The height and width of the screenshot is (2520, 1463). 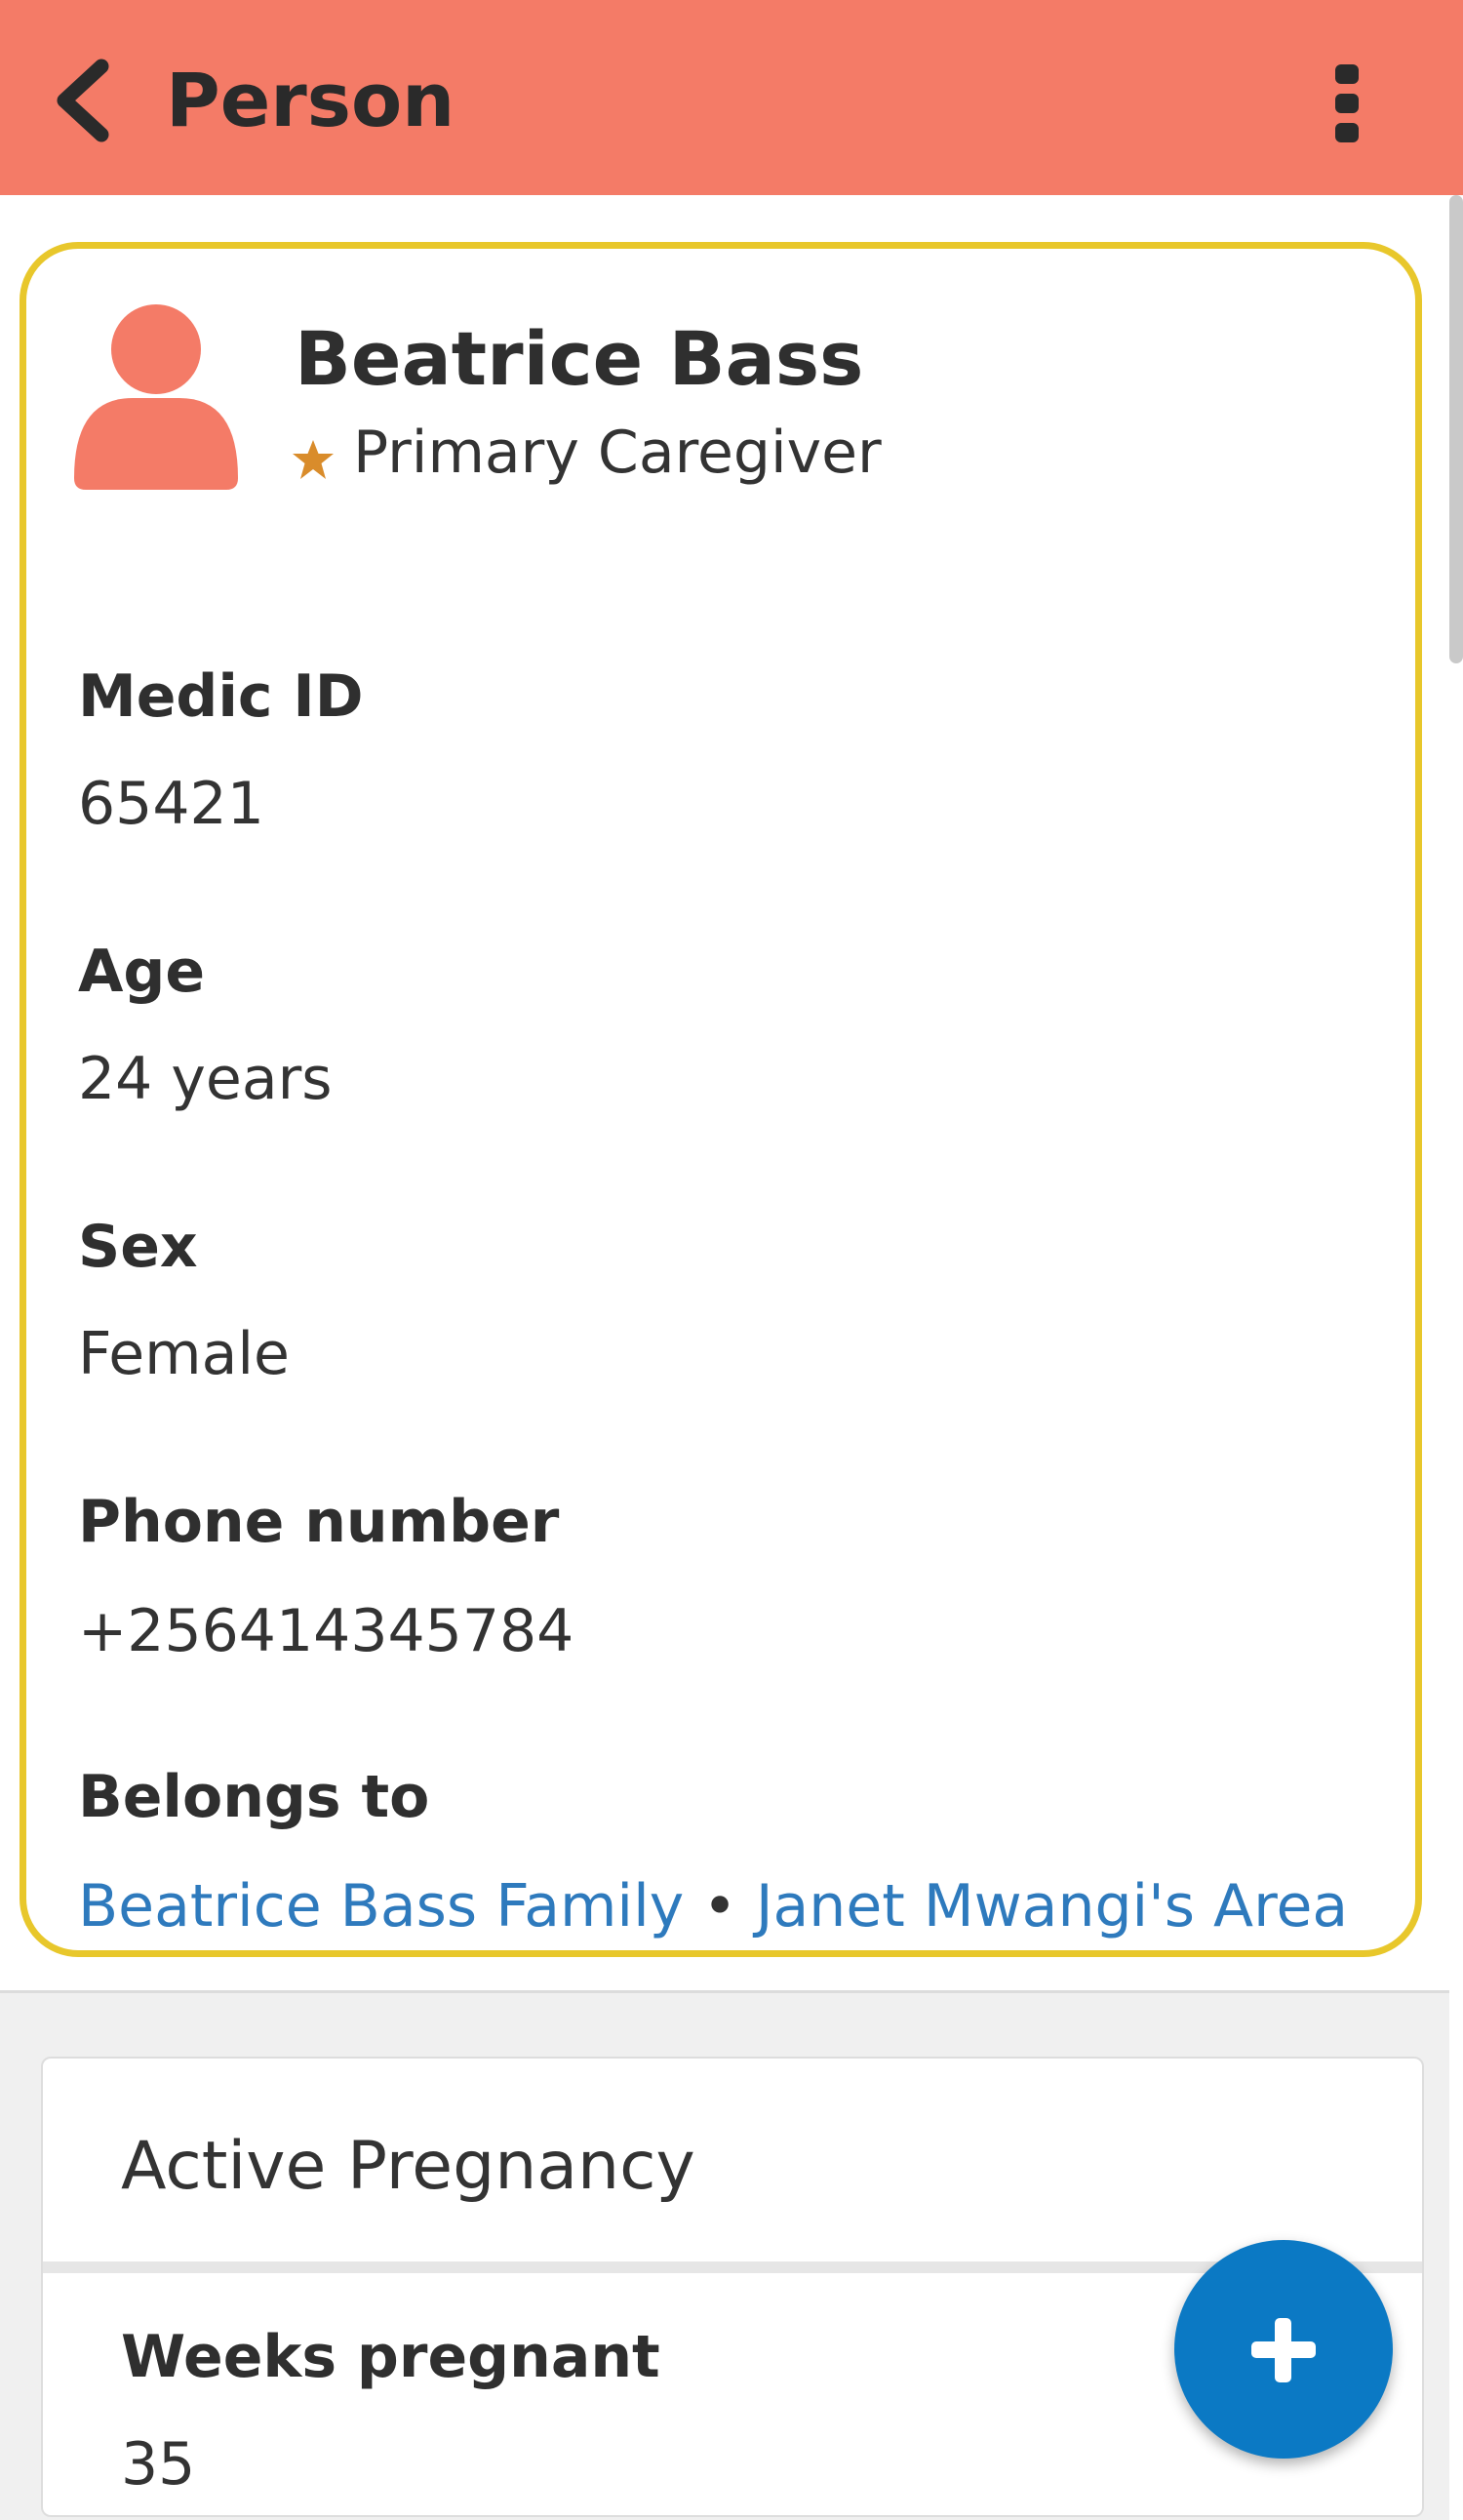 What do you see at coordinates (381, 1906) in the screenshot?
I see `family-link: Beatrice Bass Family` at bounding box center [381, 1906].